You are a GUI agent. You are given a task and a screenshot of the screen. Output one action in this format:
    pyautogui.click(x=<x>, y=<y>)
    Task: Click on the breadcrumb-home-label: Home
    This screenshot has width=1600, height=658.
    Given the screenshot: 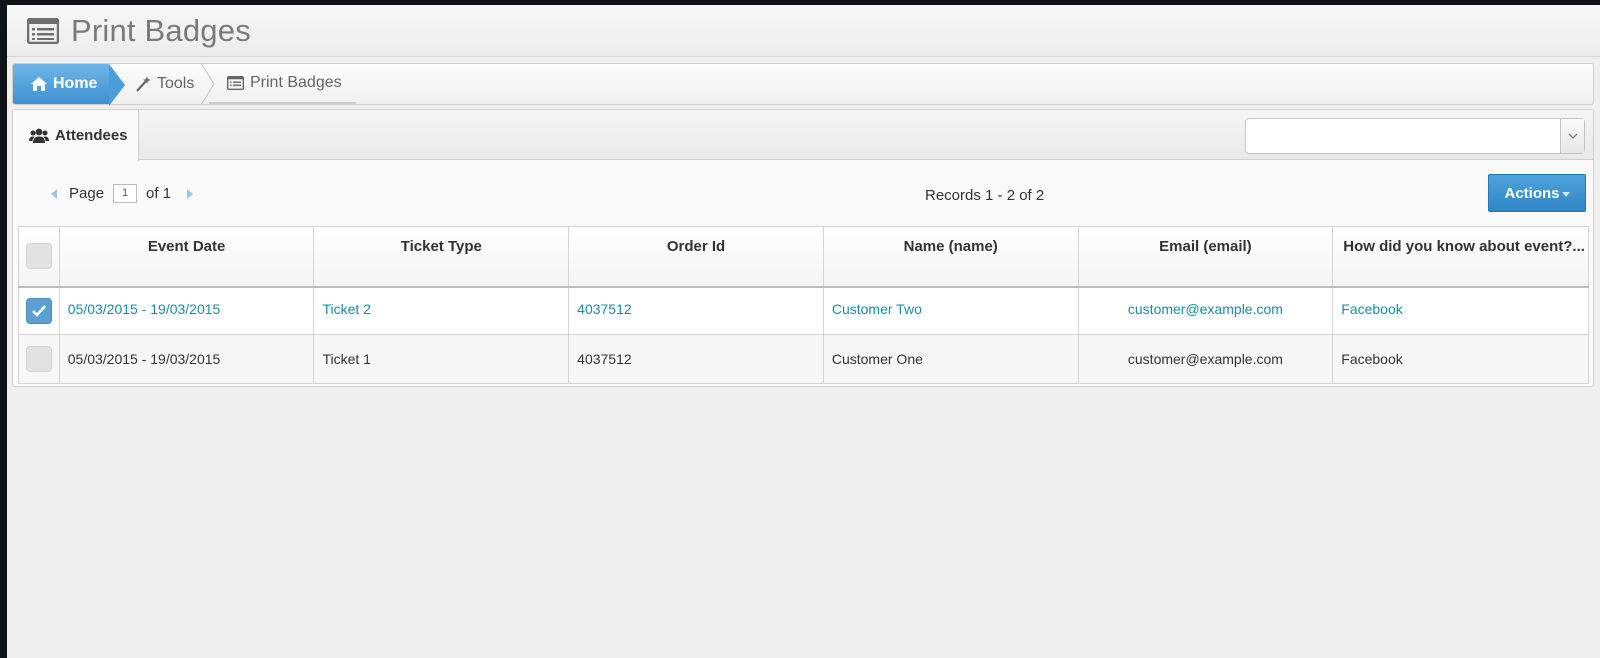 What is the action you would take?
    pyautogui.click(x=75, y=83)
    